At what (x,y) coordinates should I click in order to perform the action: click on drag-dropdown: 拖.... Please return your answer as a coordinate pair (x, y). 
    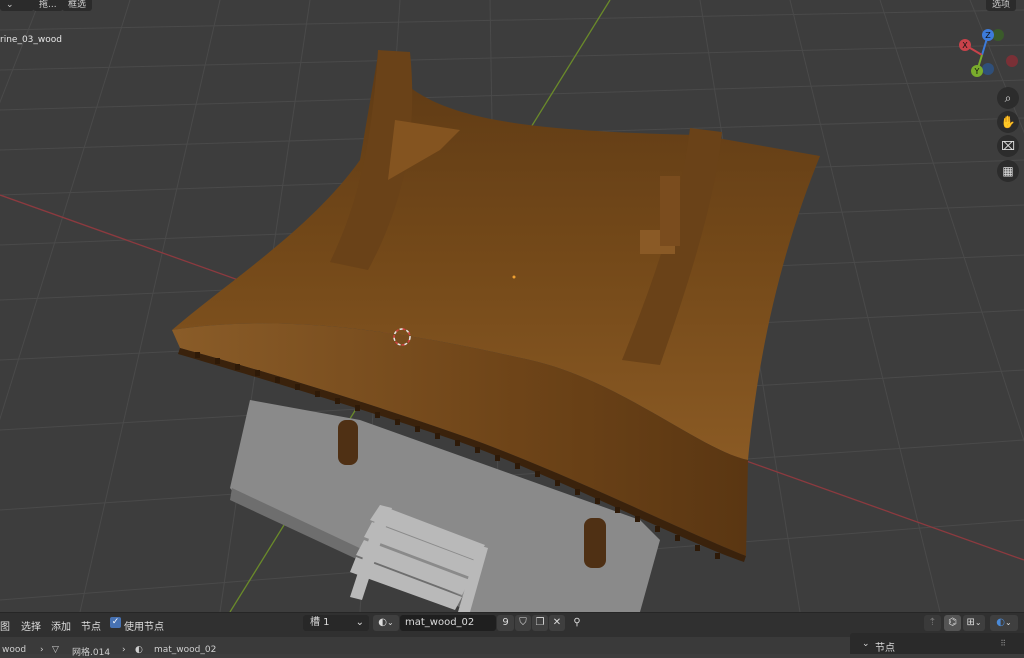
    Looking at the image, I should click on (48, 5).